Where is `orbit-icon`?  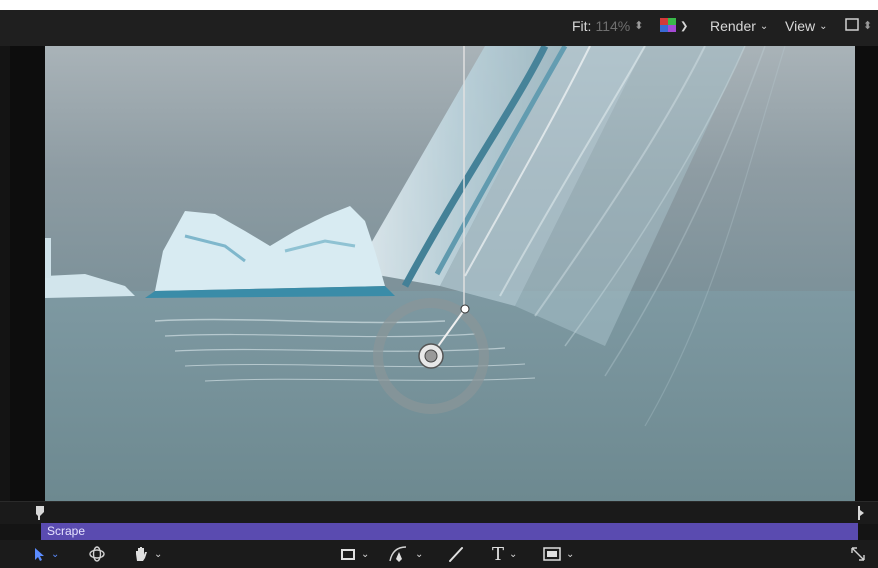
orbit-icon is located at coordinates (97, 554).